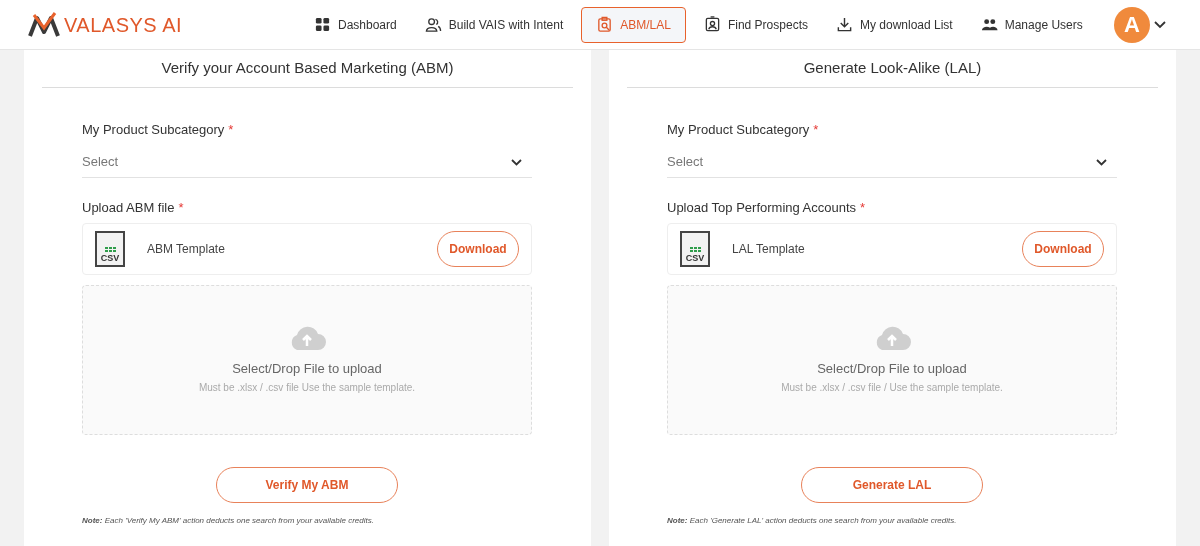 This screenshot has height=546, width=1200. I want to click on id-badge-icon, so click(712, 24).